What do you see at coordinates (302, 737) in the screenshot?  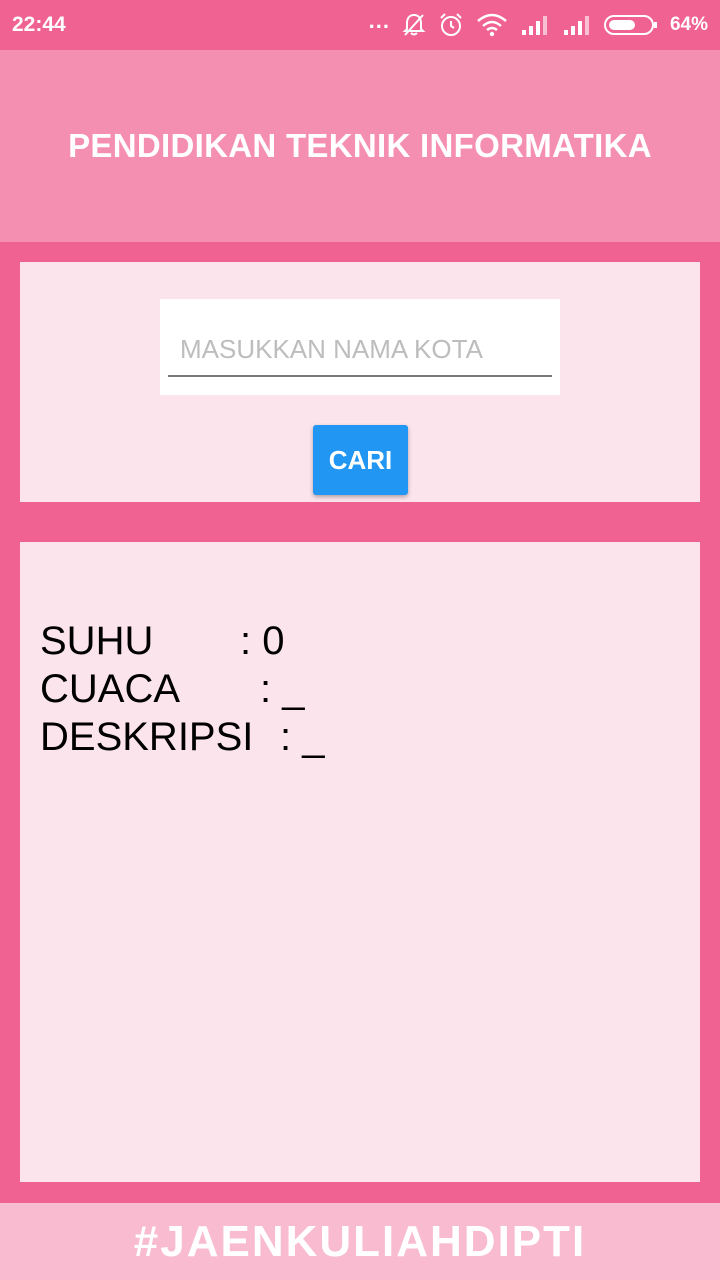 I see `description-value: : _` at bounding box center [302, 737].